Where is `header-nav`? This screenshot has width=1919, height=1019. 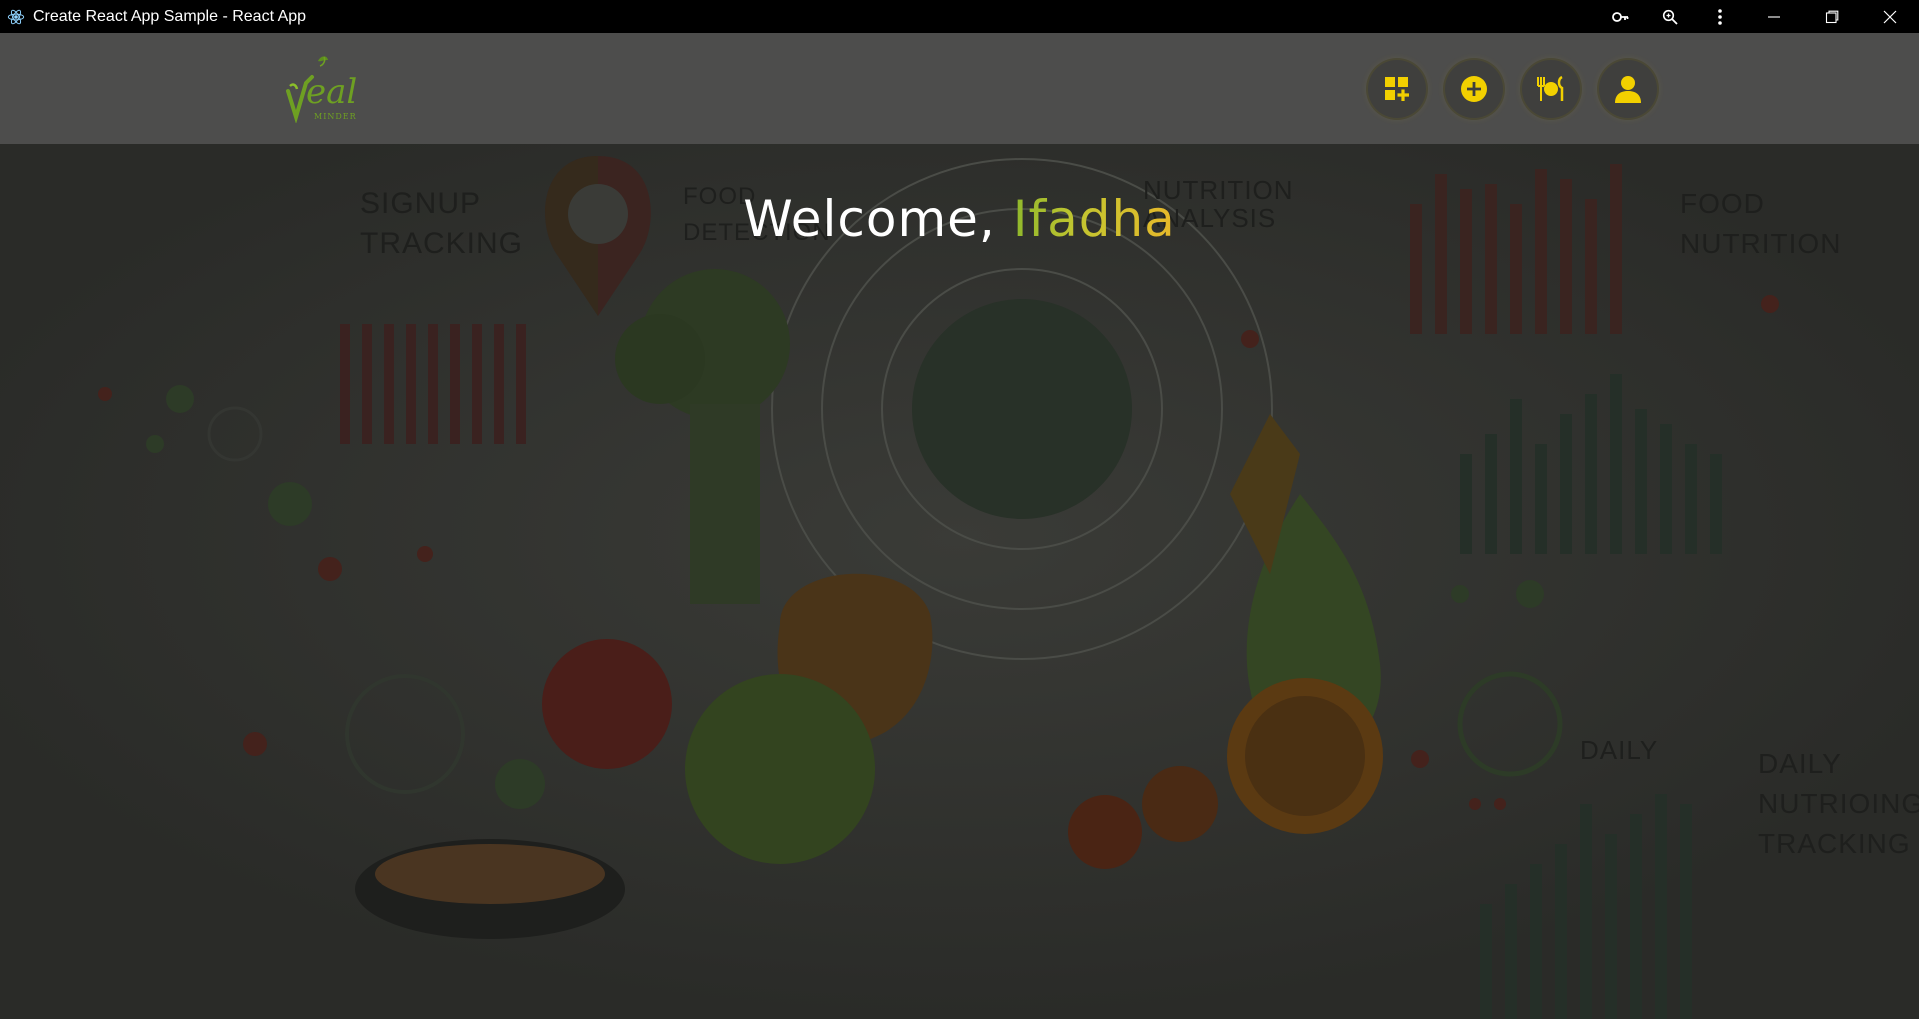
header-nav is located at coordinates (1512, 89).